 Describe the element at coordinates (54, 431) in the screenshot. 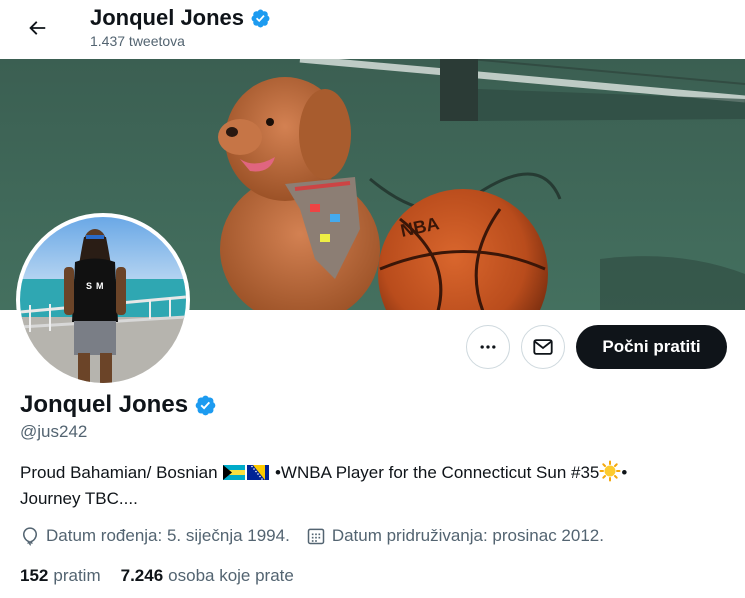

I see `profile-handle: @jus242` at that location.